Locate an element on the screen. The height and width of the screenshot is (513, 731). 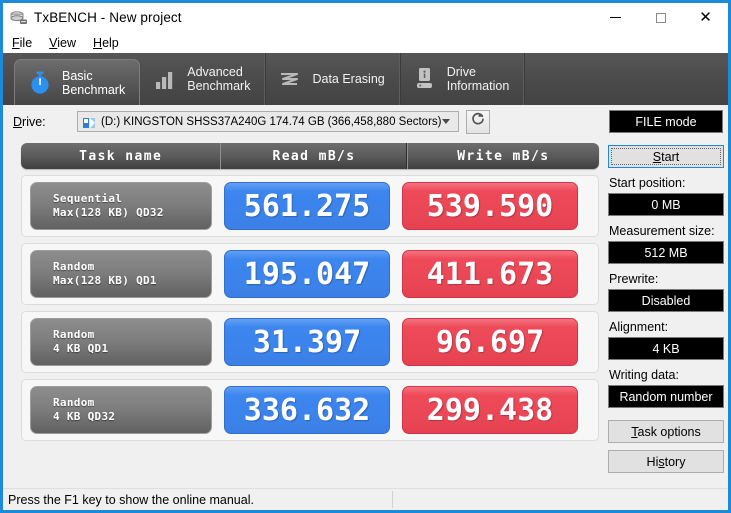
tab-drive-information-label: Drive Information is located at coordinates (478, 79).